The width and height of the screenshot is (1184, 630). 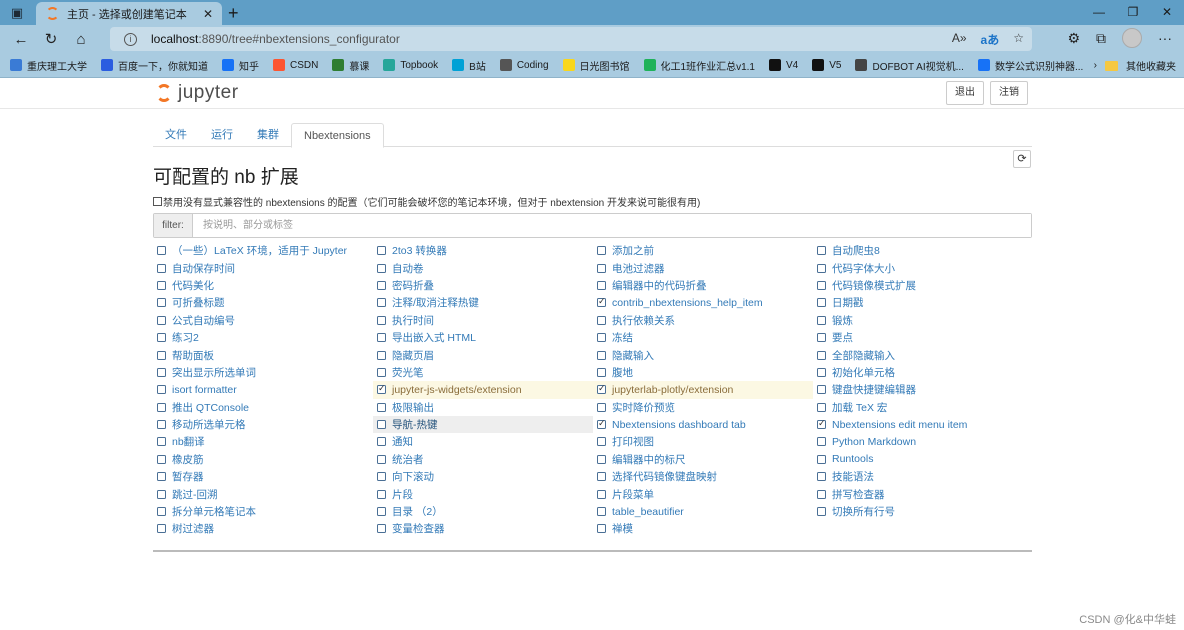 What do you see at coordinates (858, 494) in the screenshot?
I see `extension-label: 拼写检查器` at bounding box center [858, 494].